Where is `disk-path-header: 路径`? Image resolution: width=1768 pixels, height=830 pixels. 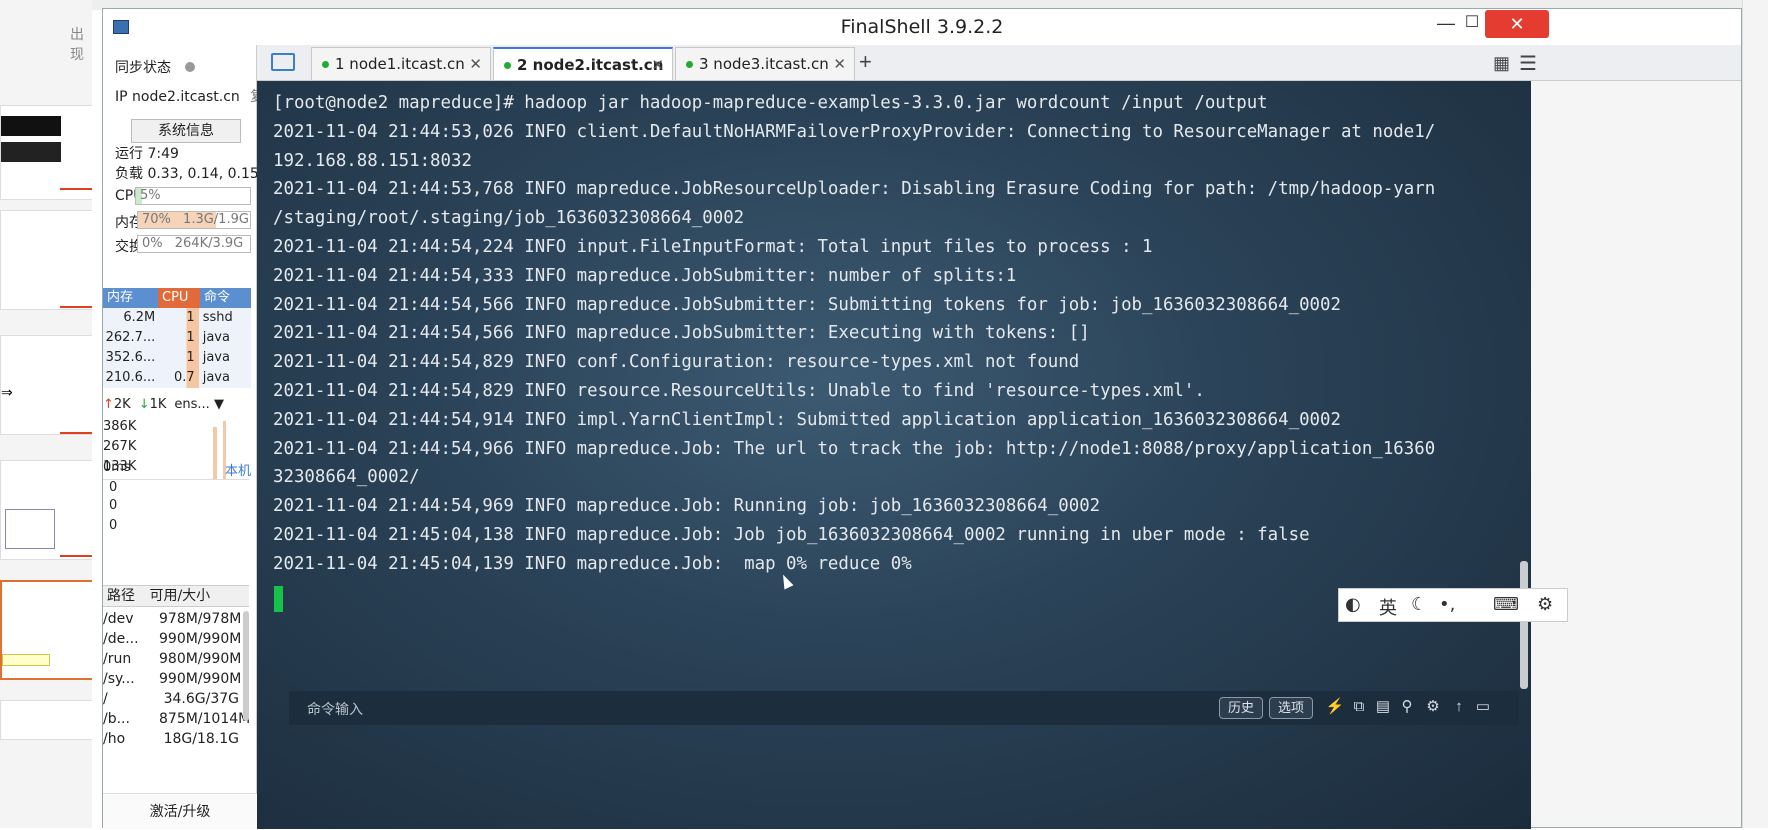 disk-path-header: 路径 is located at coordinates (119, 596).